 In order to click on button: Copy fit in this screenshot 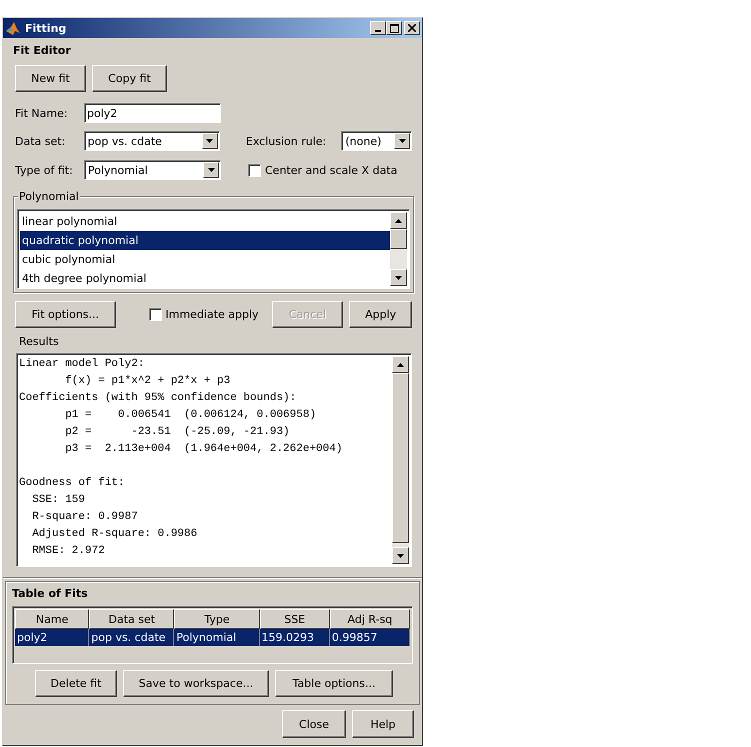, I will do `click(129, 78)`.